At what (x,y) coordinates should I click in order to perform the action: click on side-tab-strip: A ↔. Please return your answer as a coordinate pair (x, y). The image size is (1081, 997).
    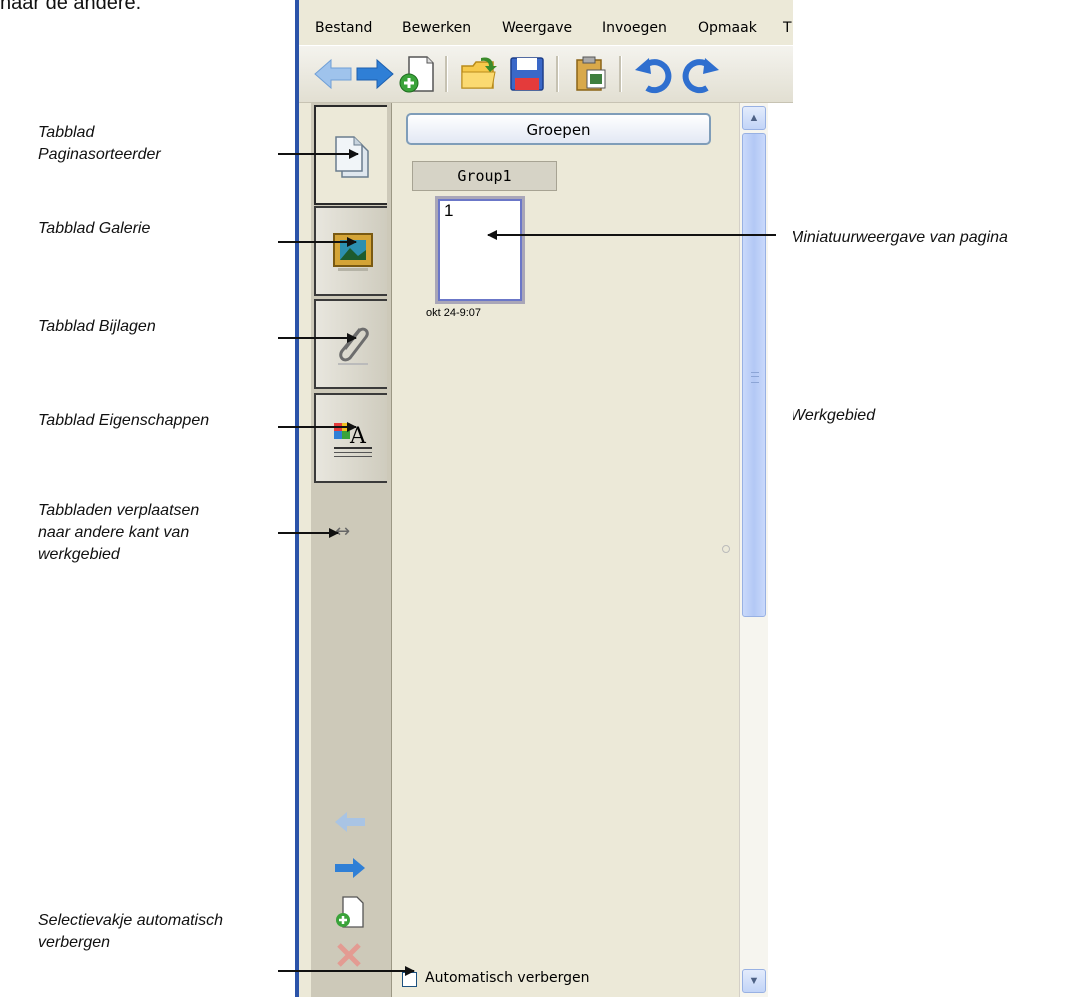
    Looking at the image, I should click on (351, 550).